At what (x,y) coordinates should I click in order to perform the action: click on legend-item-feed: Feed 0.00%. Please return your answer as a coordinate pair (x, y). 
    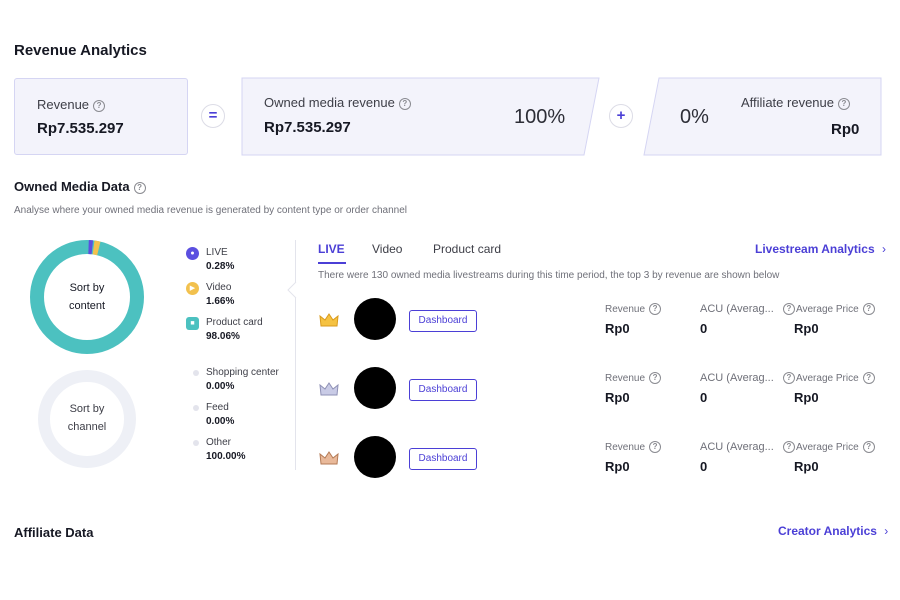
    Looking at the image, I should click on (210, 414).